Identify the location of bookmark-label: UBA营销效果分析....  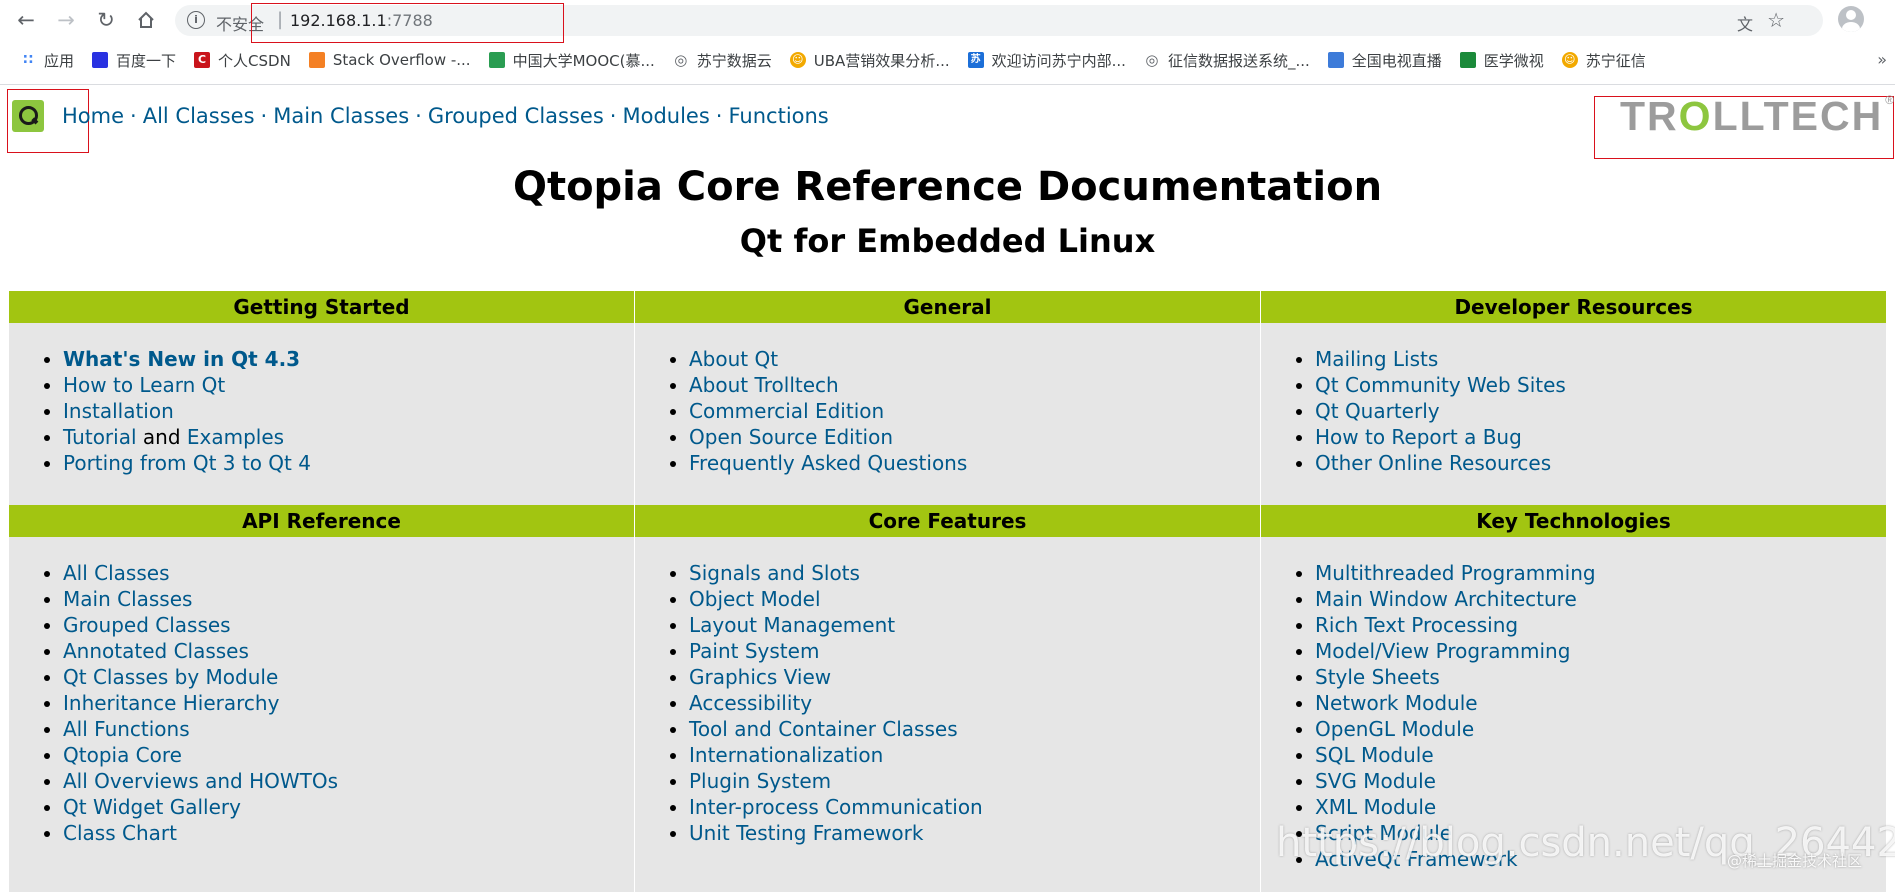
(881, 60).